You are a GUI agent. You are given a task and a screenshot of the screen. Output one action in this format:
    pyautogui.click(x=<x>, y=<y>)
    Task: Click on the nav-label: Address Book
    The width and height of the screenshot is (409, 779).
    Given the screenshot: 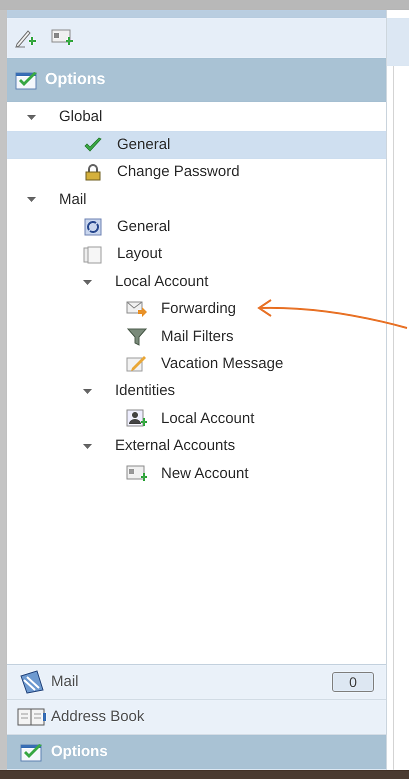 What is the action you would take?
    pyautogui.click(x=97, y=716)
    